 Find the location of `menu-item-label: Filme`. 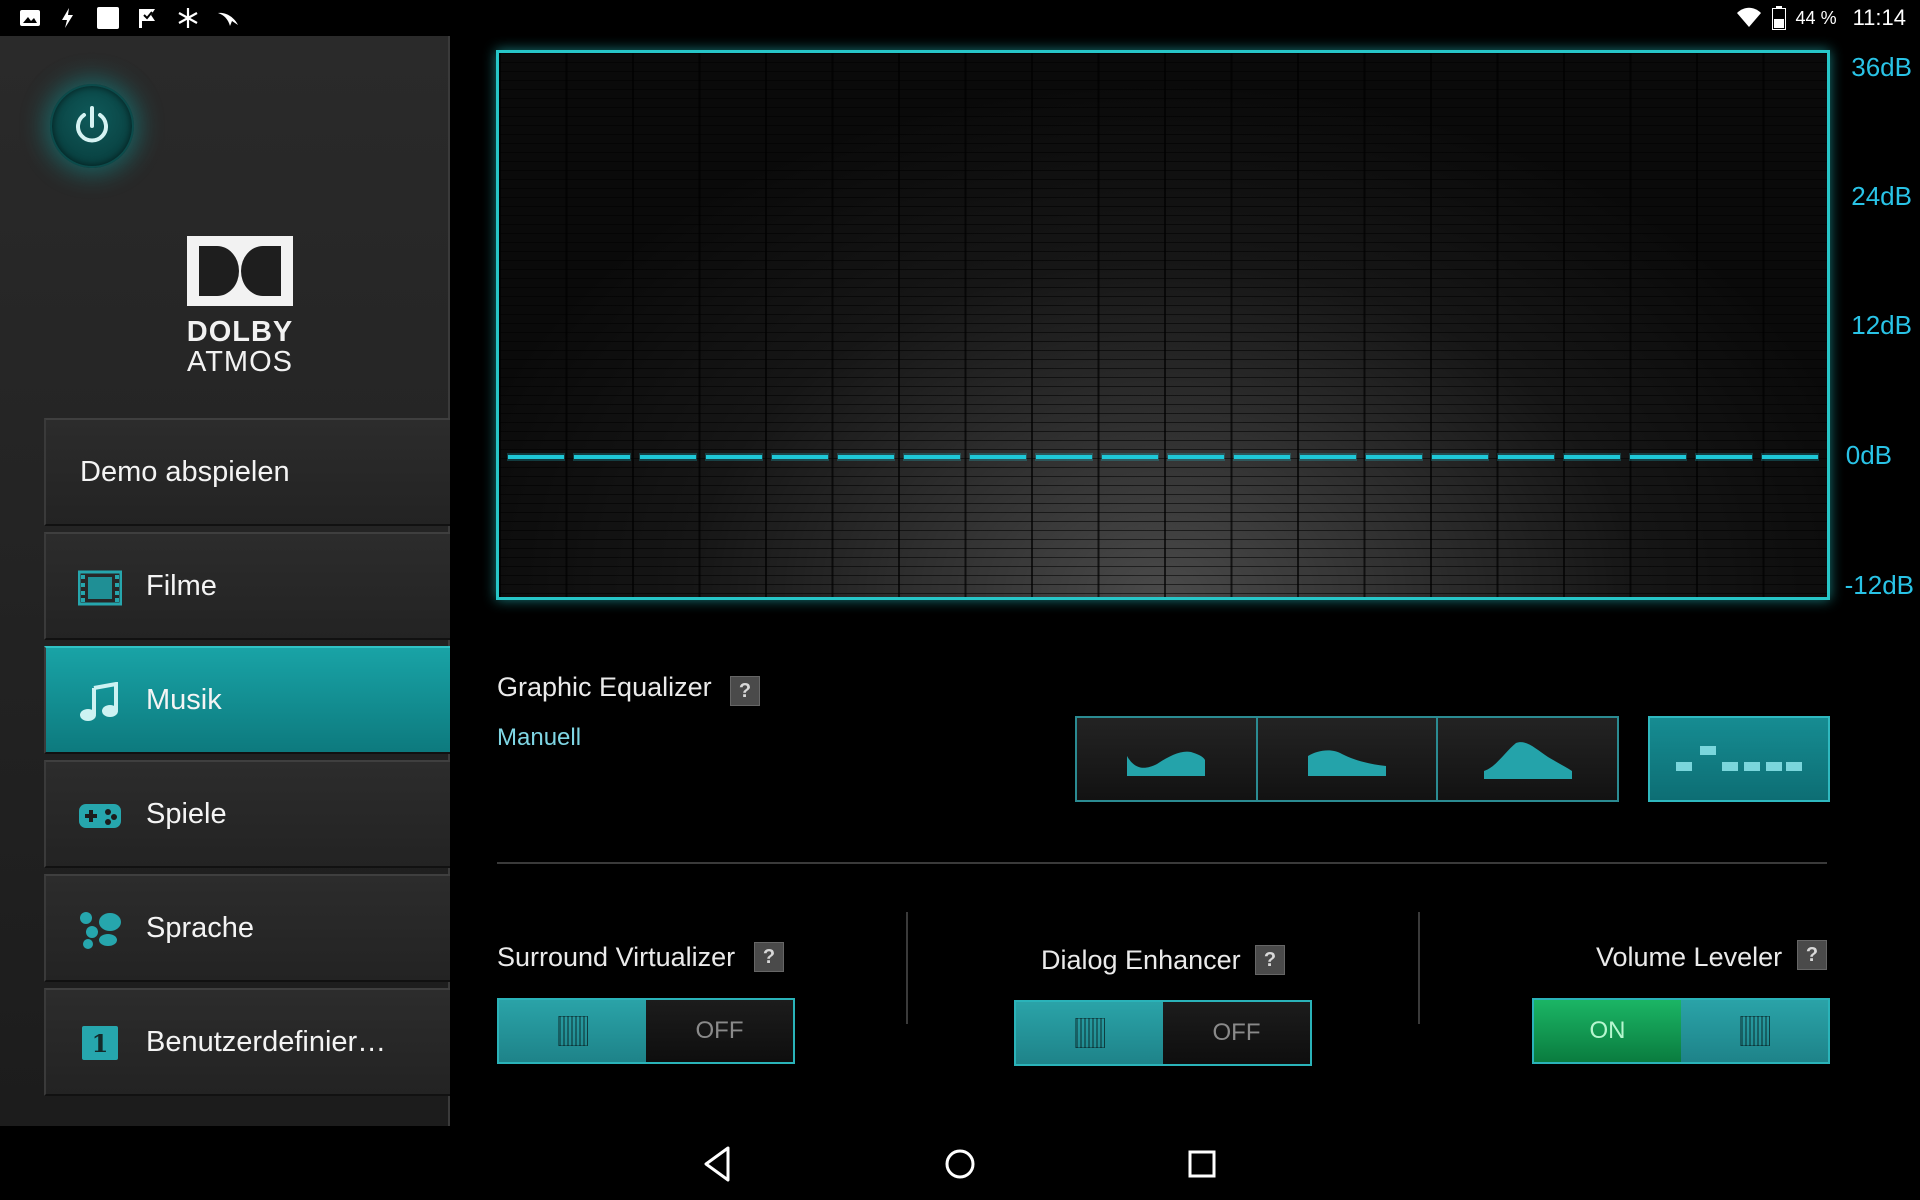

menu-item-label: Filme is located at coordinates (181, 585).